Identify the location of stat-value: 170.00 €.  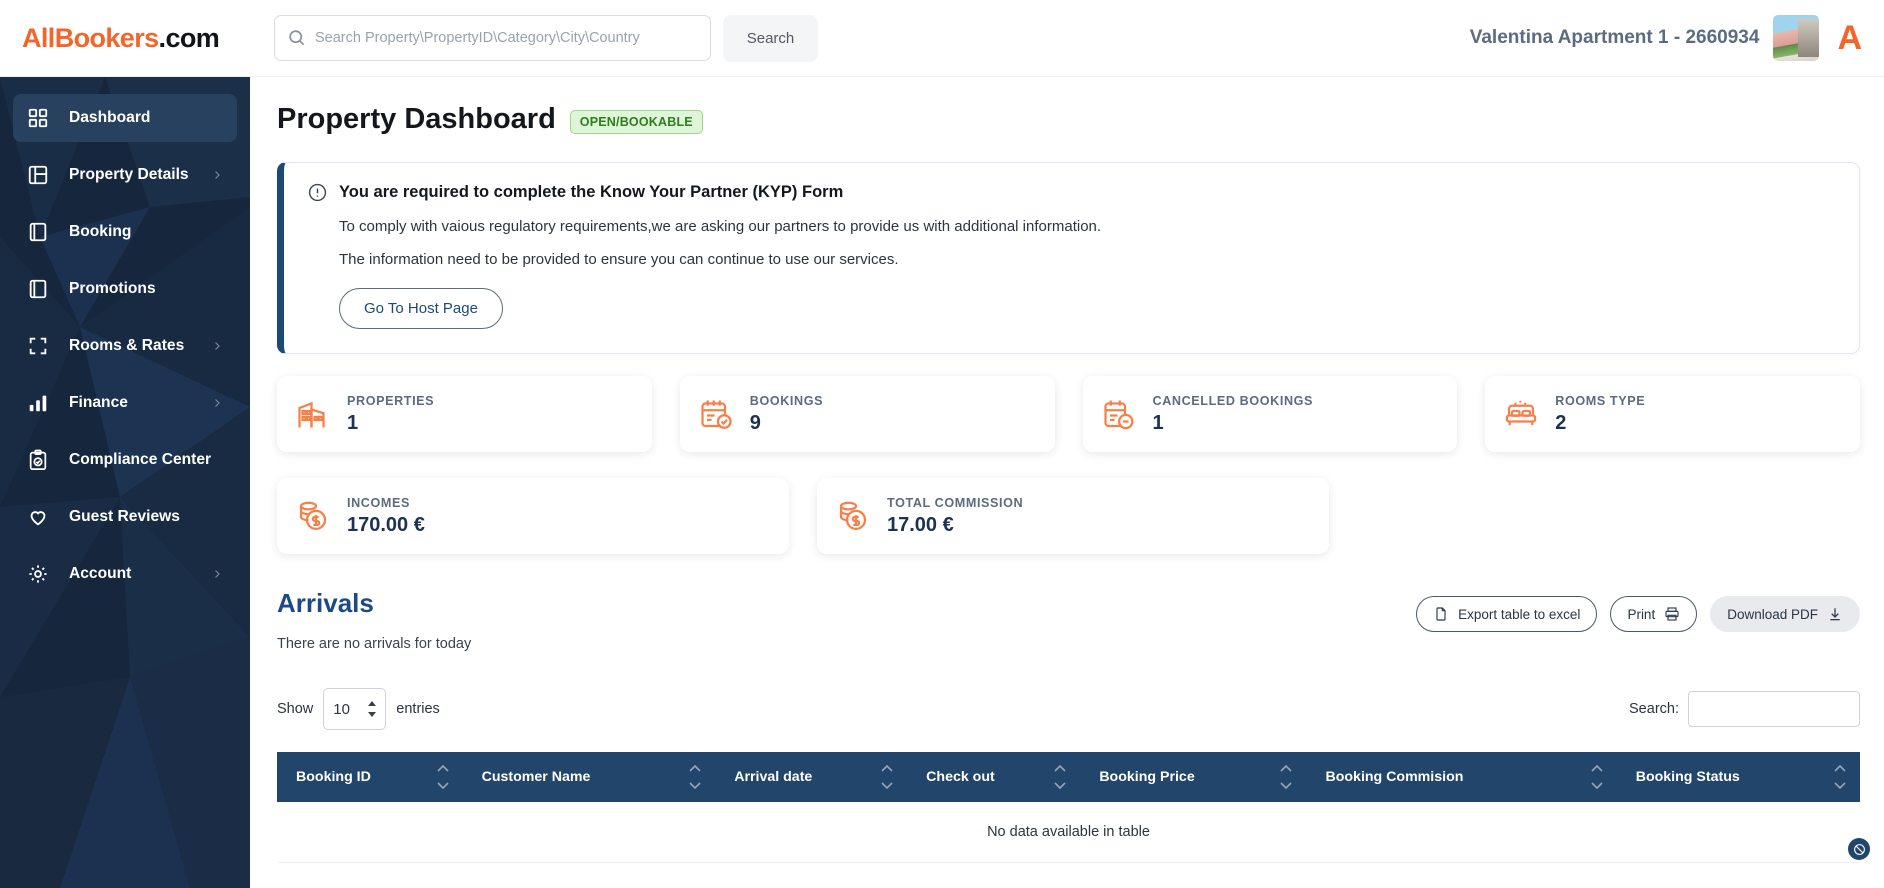
(386, 524).